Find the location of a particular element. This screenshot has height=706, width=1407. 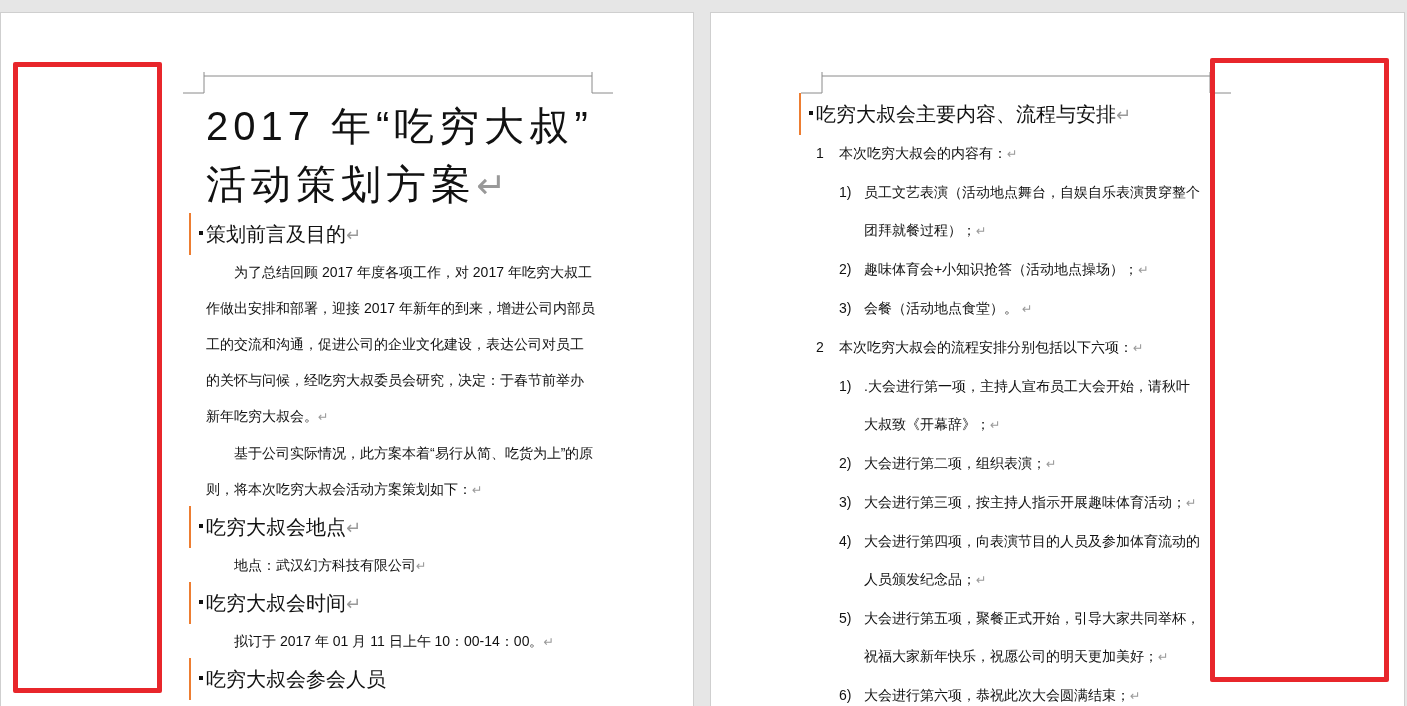

document-title: 2017 年“吃穷大叔” 活动策划方案↵ is located at coordinates (400, 155).